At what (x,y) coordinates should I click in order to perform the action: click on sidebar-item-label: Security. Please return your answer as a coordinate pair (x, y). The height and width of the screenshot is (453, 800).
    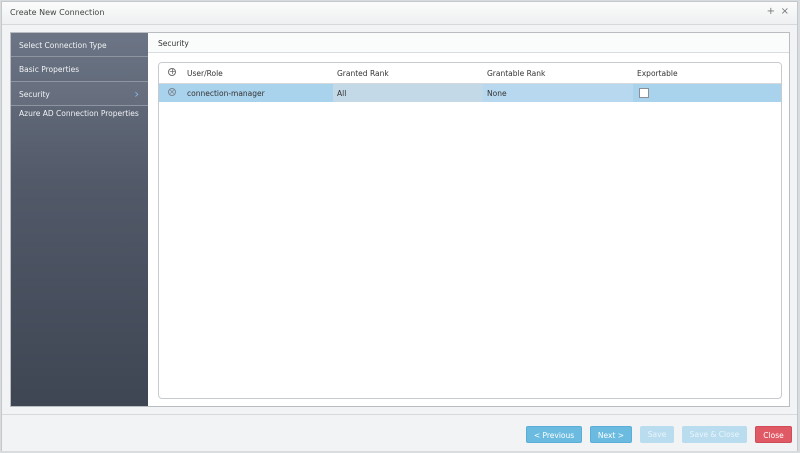
    Looking at the image, I should click on (34, 94).